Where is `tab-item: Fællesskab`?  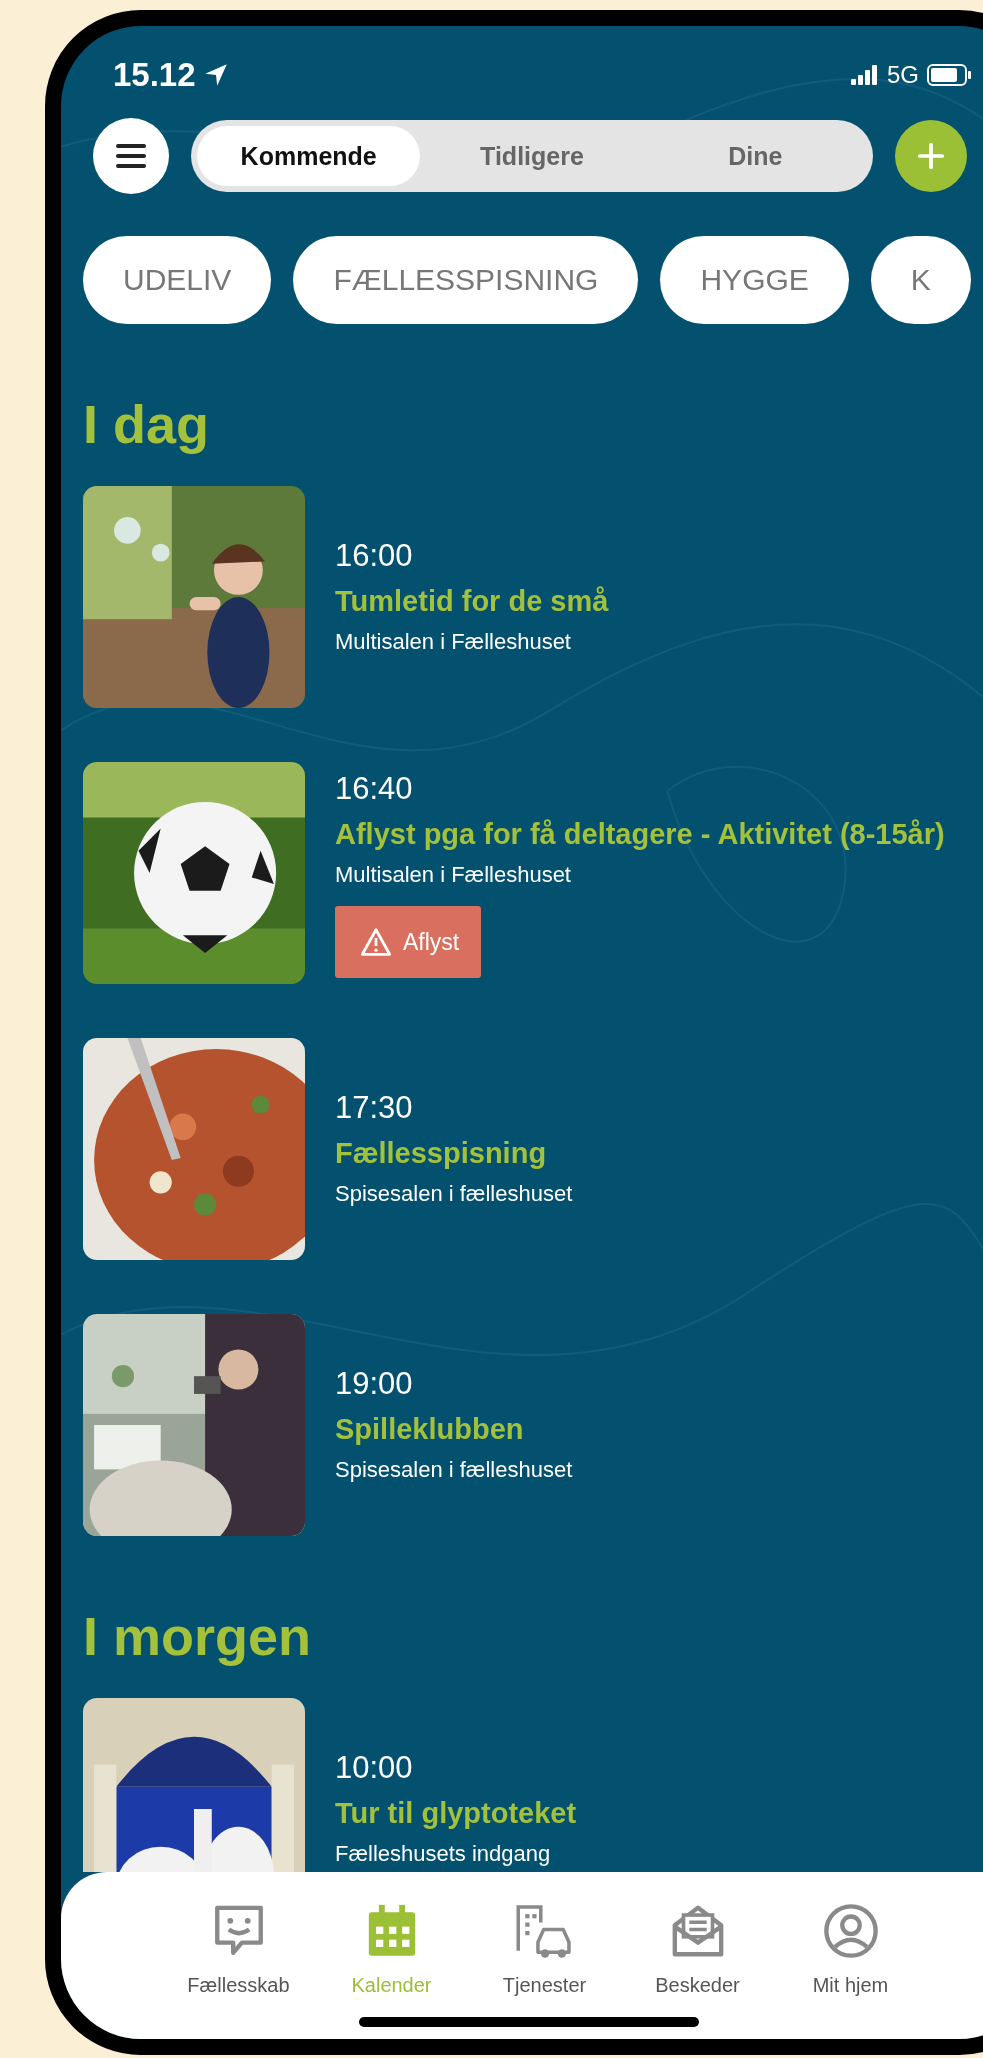
tab-item: Fællesskab is located at coordinates (238, 1952).